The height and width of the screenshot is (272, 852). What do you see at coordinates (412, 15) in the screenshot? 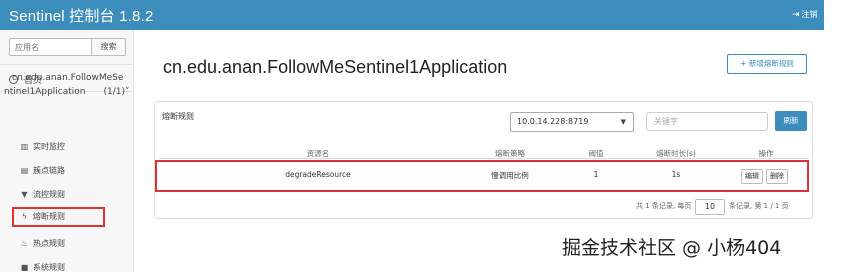
I see `top-header-bar: Sentinel 控制台 1.8.2 ⇥ 注销` at bounding box center [412, 15].